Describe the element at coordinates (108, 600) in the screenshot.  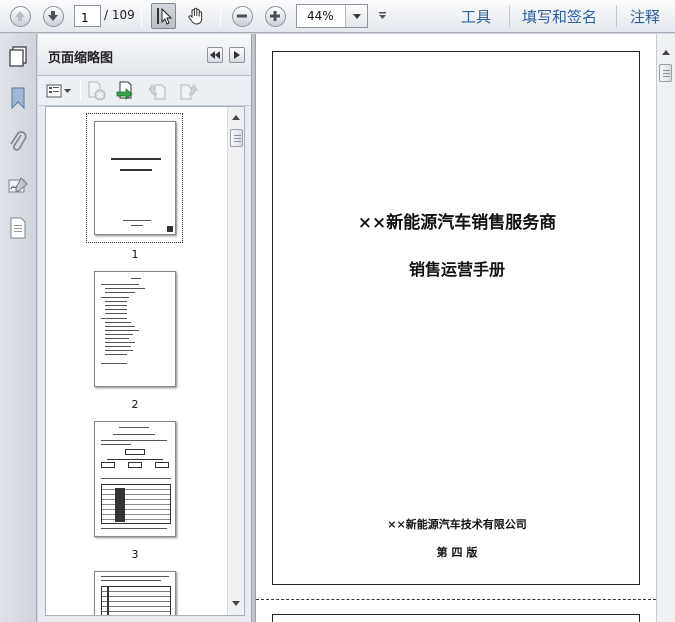
I see `thumb-table-column` at that location.